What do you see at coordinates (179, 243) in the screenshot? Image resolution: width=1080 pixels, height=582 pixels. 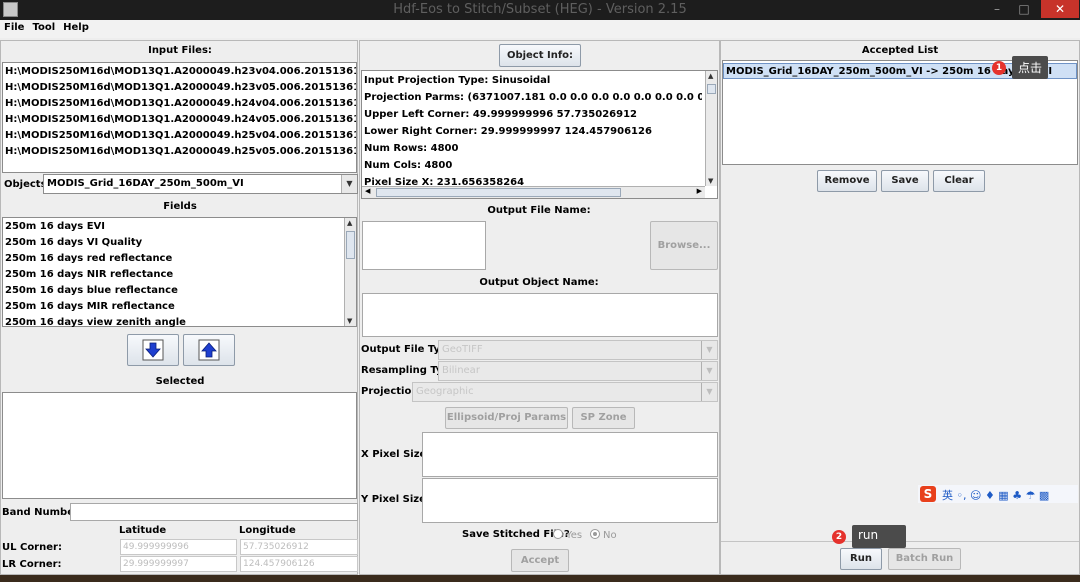 I see `field-item: 250m 16 days VI Quality` at bounding box center [179, 243].